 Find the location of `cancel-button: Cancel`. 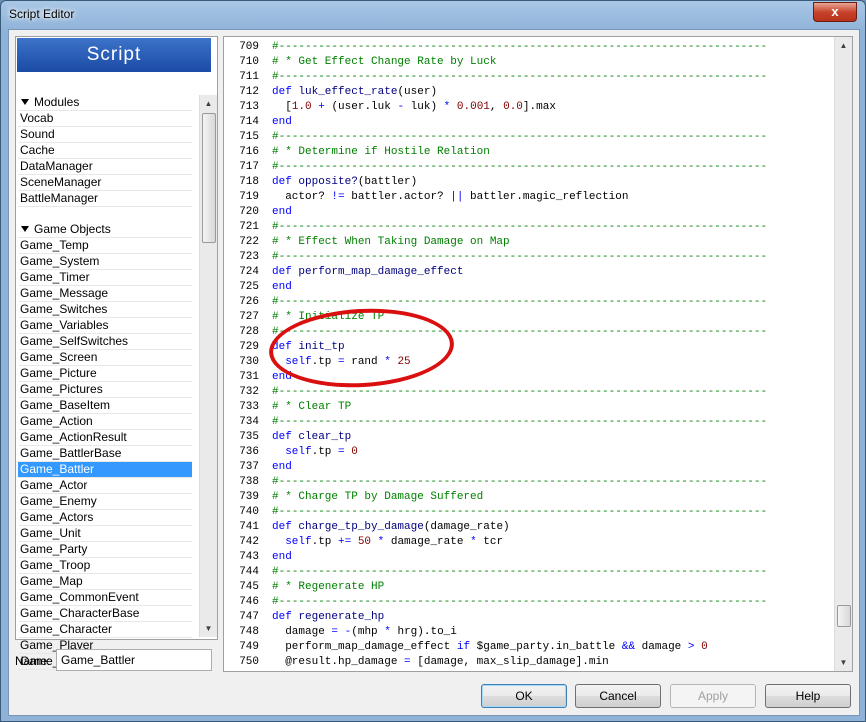

cancel-button: Cancel is located at coordinates (618, 696).